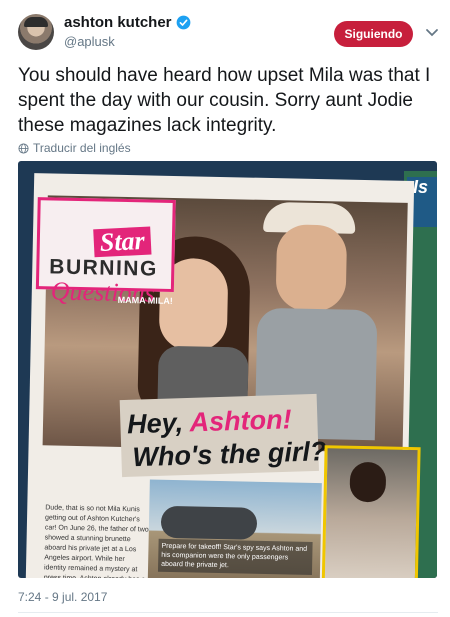 The width and height of the screenshot is (450, 617). Describe the element at coordinates (311, 268) in the screenshot. I see `man-face` at that location.